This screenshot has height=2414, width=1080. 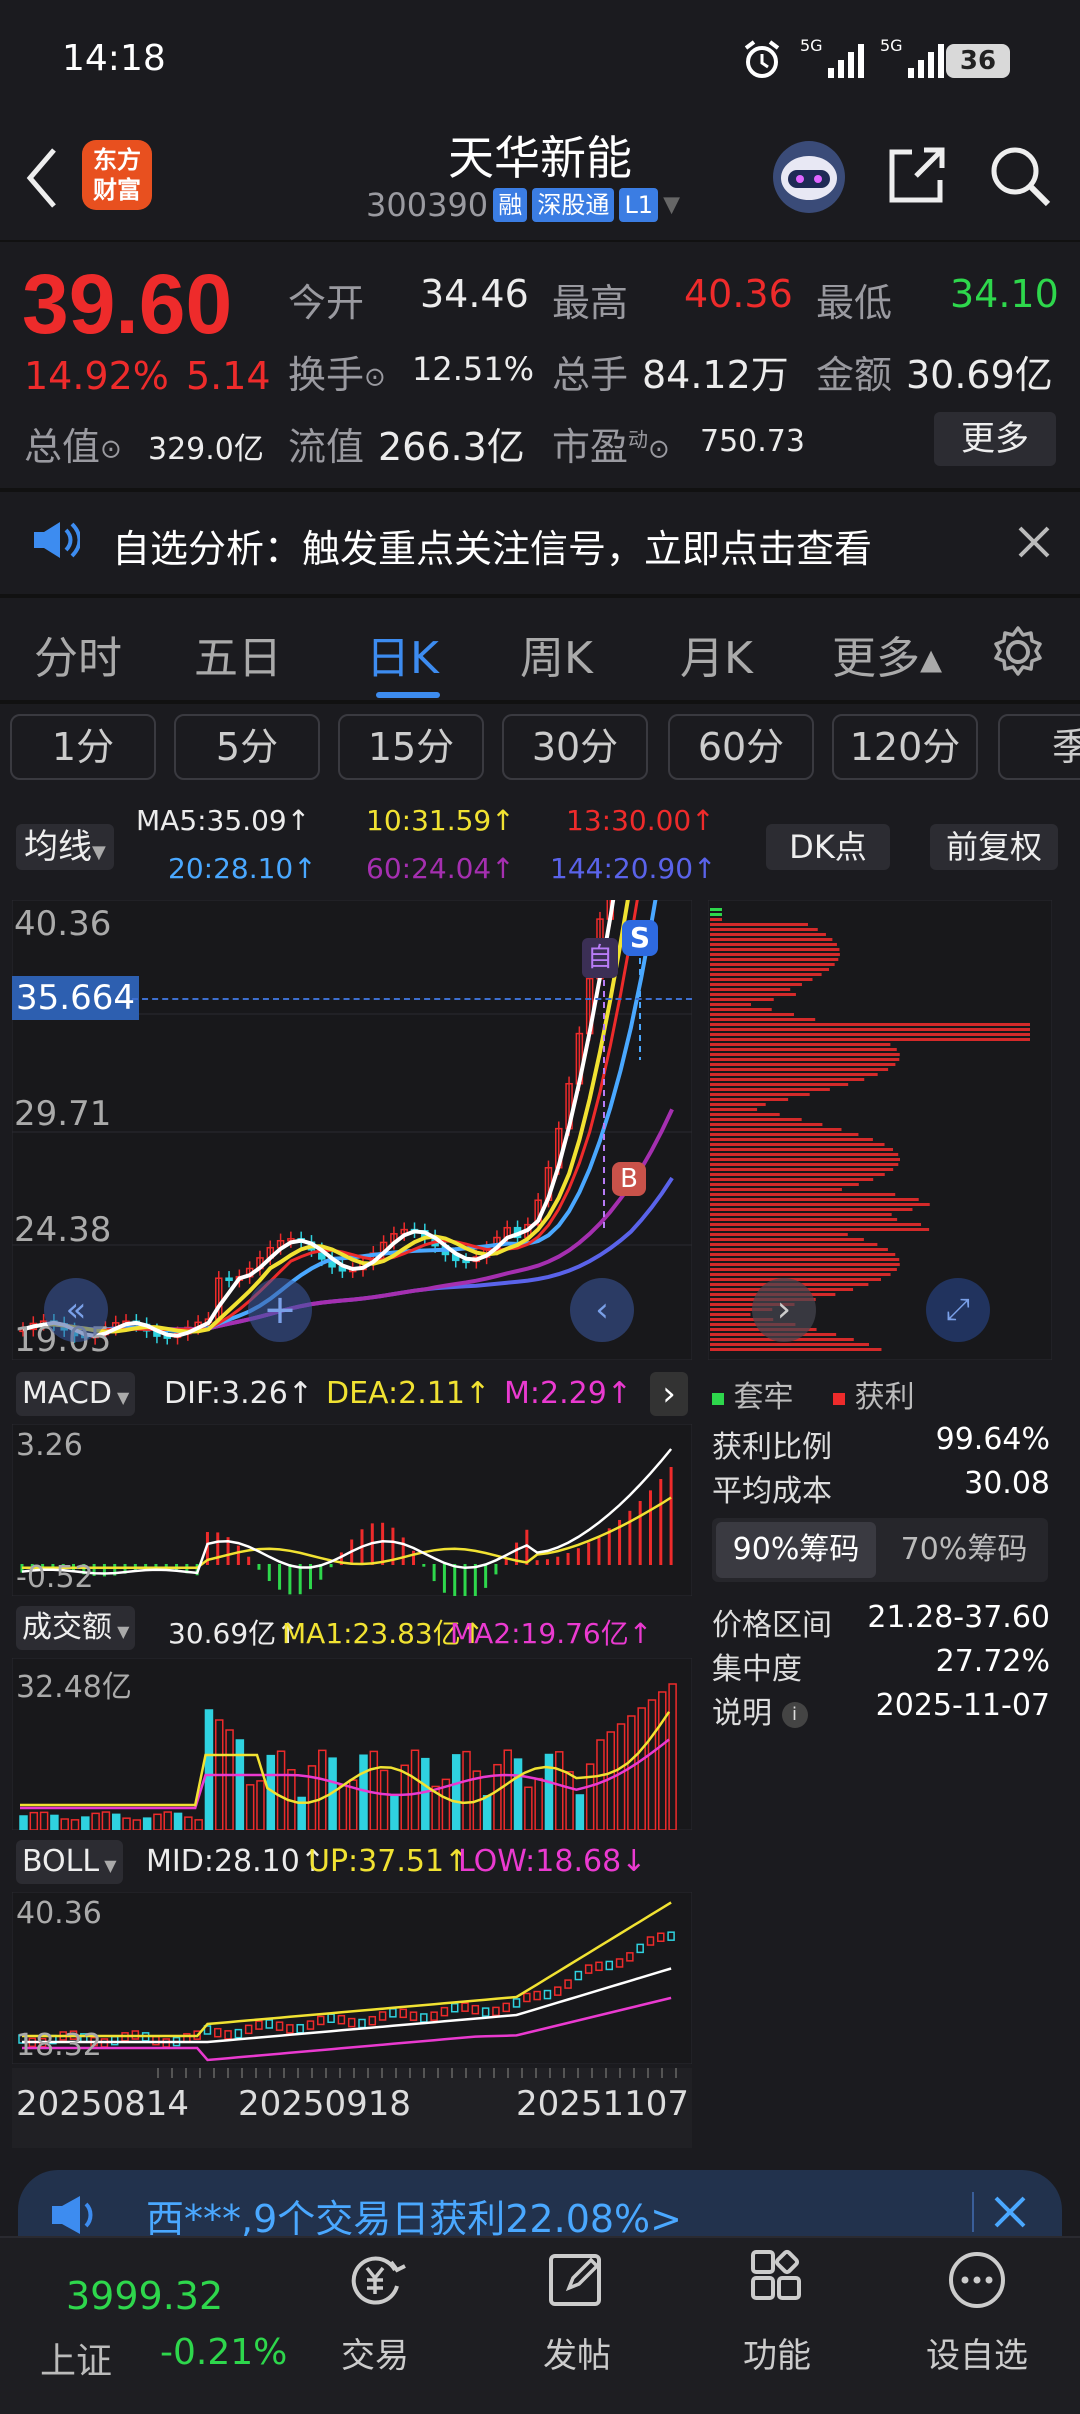 I want to click on volume-selector: 成交额 ▼, so click(x=76, y=1628).